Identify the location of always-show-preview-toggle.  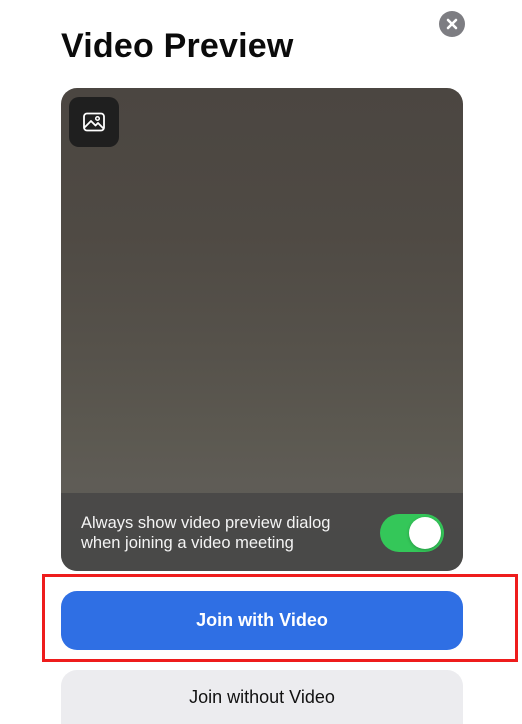
(412, 533).